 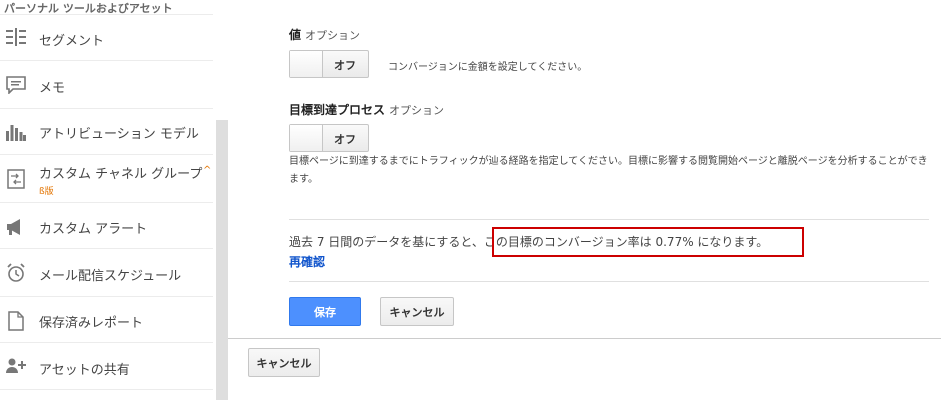 What do you see at coordinates (106, 85) in the screenshot?
I see `sidebar-item-memo: メモ` at bounding box center [106, 85].